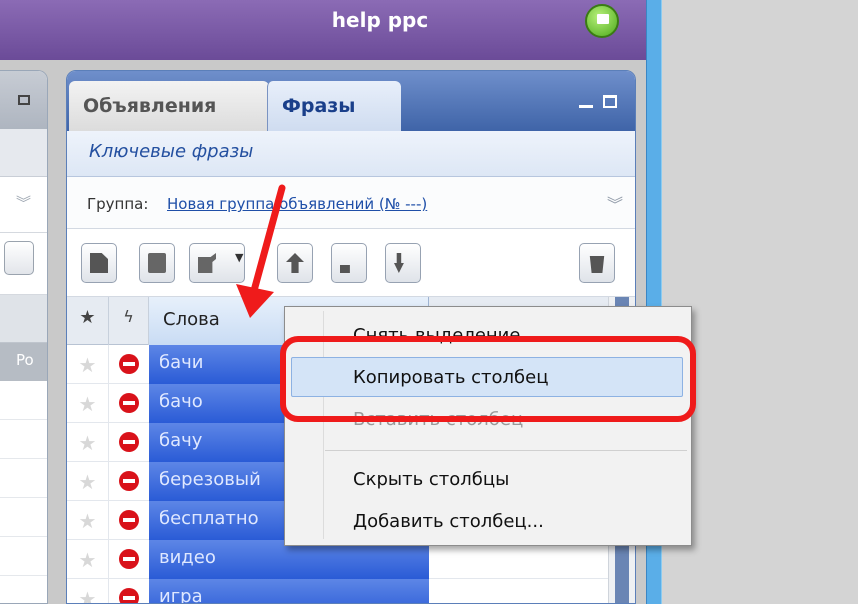  I want to click on trash-icon, so click(597, 264).